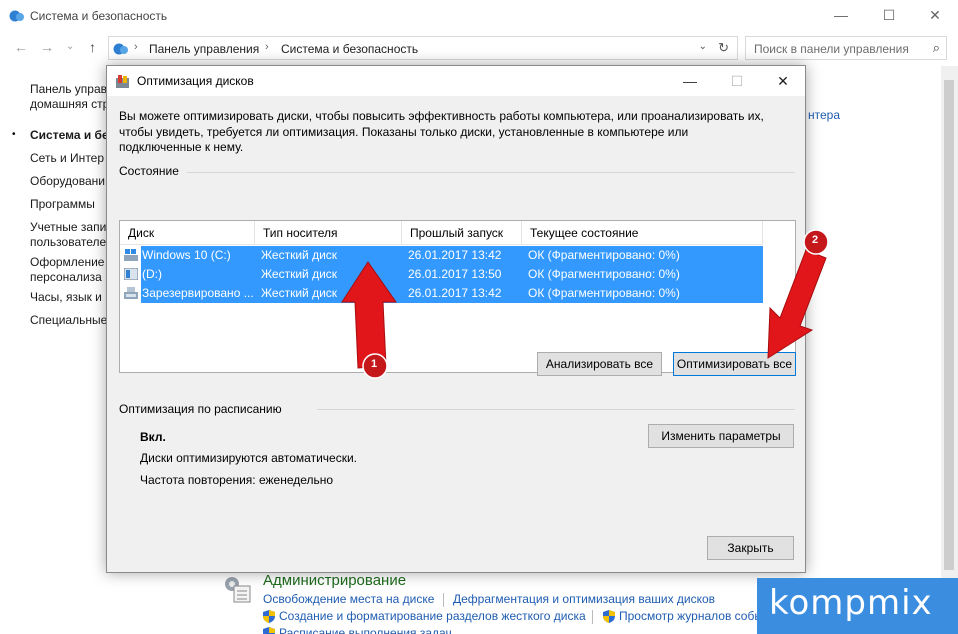 The image size is (958, 634). Describe the element at coordinates (131, 255) in the screenshot. I see `windows-drive-icon` at that location.